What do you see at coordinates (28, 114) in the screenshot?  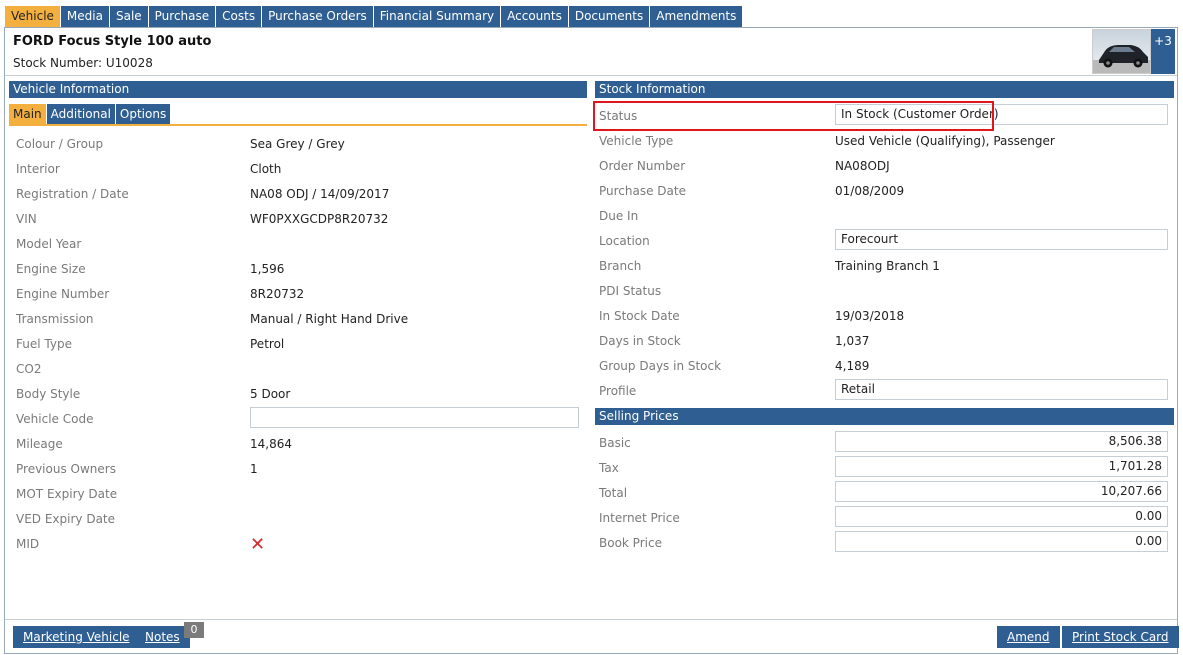 I see `subtab-main: Main` at bounding box center [28, 114].